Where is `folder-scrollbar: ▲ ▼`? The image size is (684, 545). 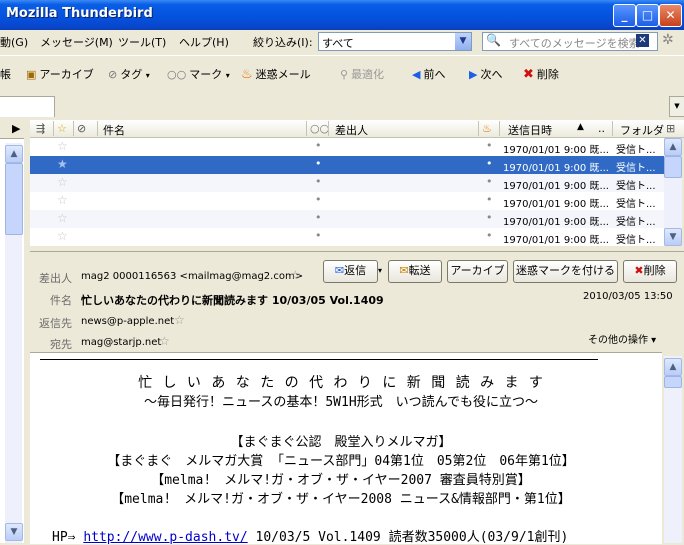
folder-scrollbar: ▲ ▼ is located at coordinates (14, 343).